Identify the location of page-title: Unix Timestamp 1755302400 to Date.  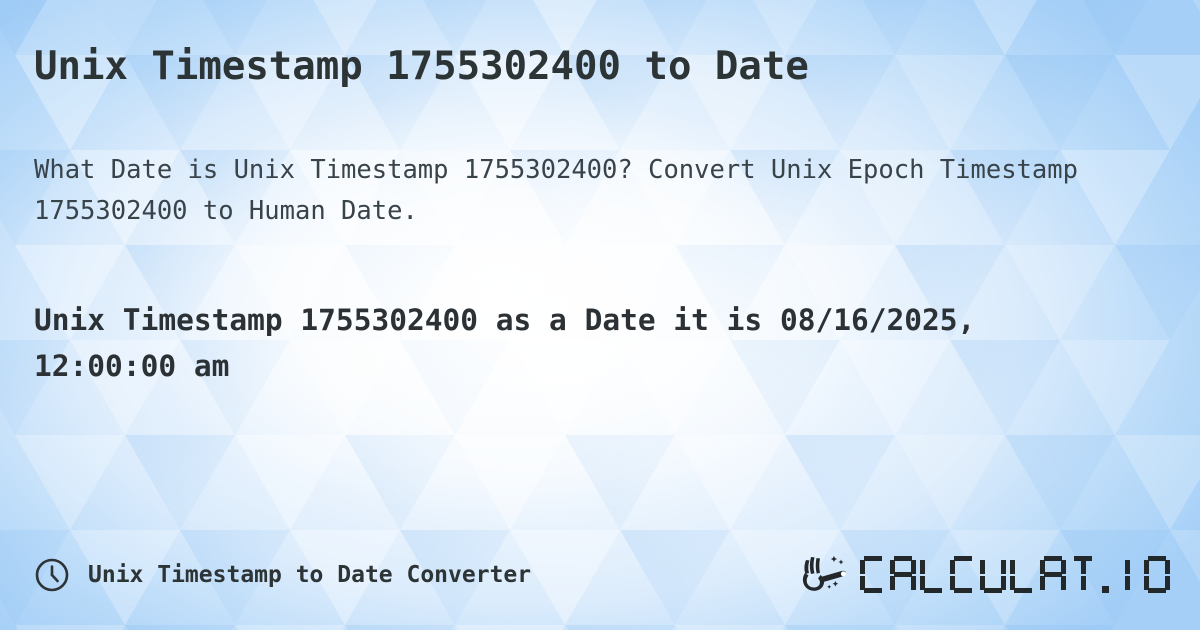
(421, 66).